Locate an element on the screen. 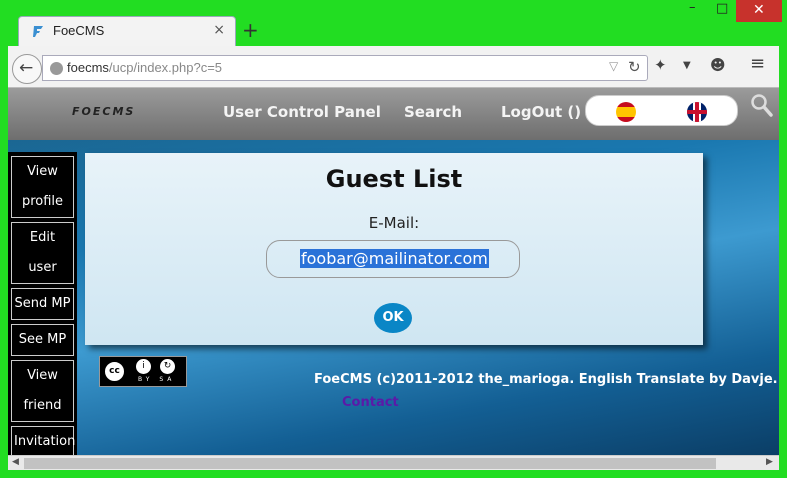 The height and width of the screenshot is (478, 787). cc-icon: cc is located at coordinates (114, 371).